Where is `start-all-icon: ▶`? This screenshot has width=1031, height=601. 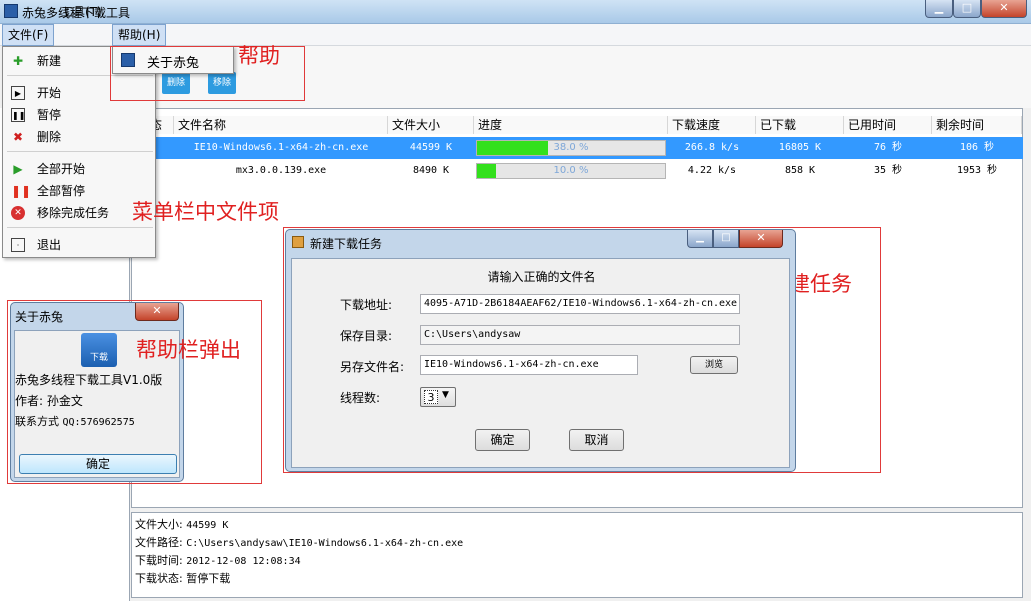 start-all-icon: ▶ is located at coordinates (18, 169).